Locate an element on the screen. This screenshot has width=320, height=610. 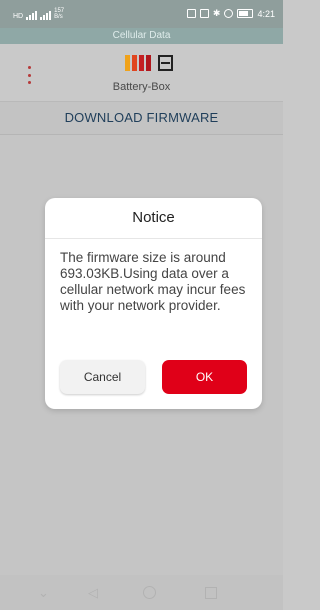
download-firmware-button: DOWNLOAD FIRMWARE is located at coordinates (141, 118).